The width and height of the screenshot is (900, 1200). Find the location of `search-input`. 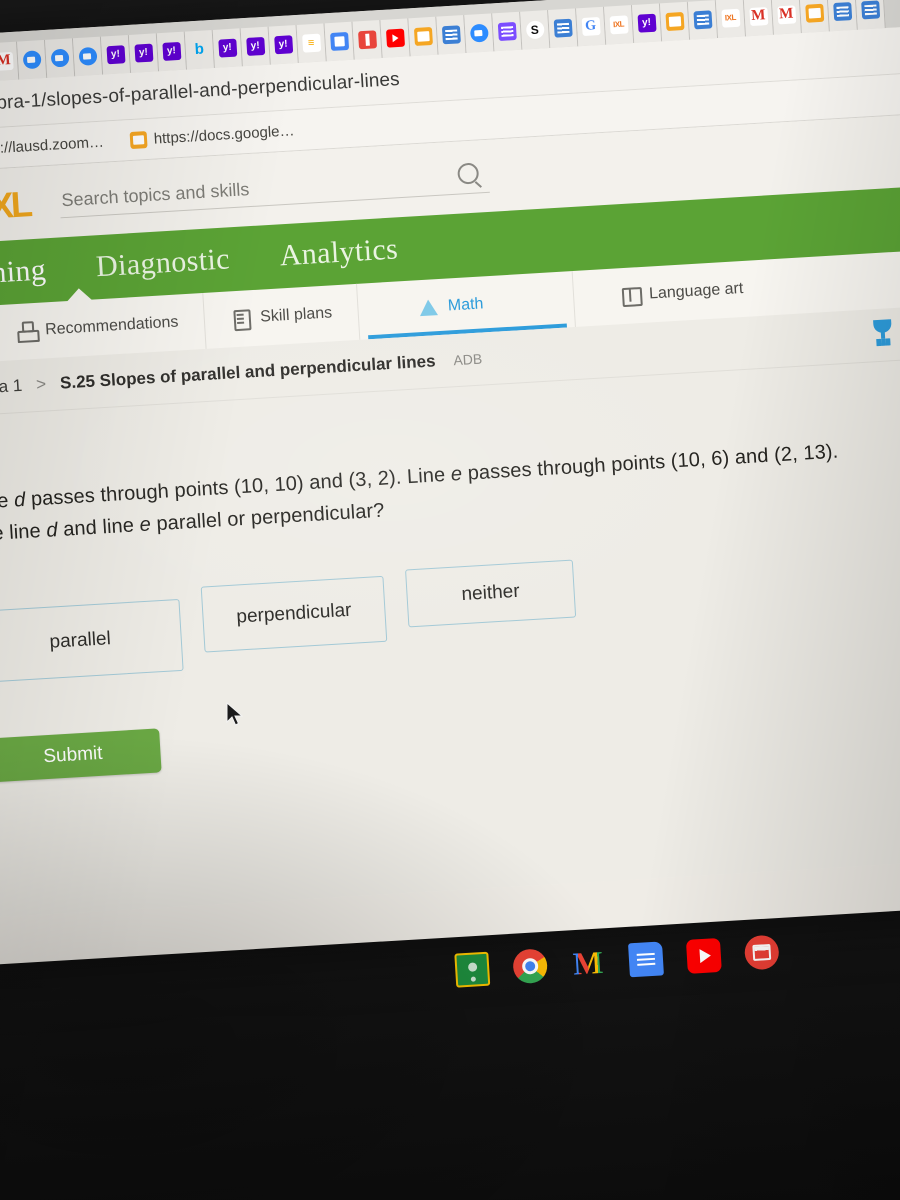

search-input is located at coordinates (274, 188).